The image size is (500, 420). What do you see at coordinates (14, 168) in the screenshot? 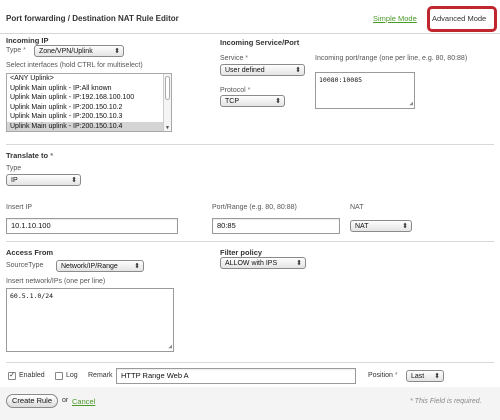
I see `translate-type-label: Type` at bounding box center [14, 168].